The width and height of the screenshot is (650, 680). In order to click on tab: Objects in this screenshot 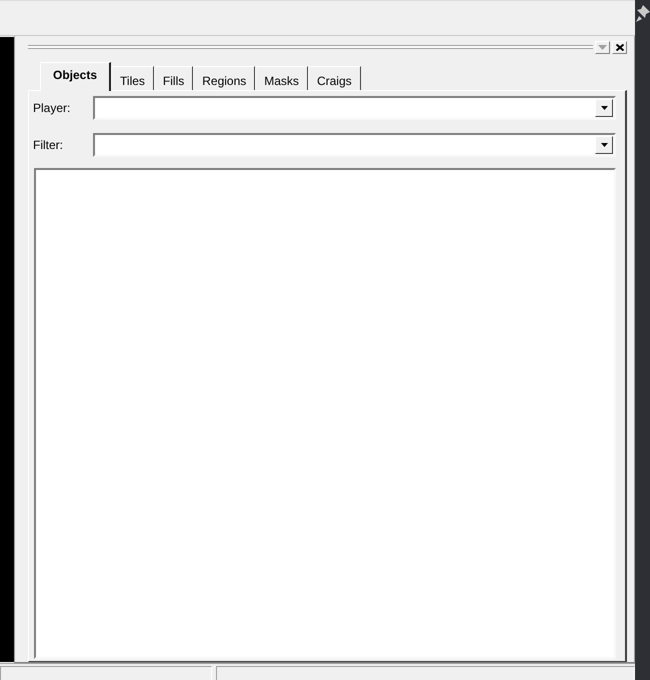, I will do `click(76, 76)`.